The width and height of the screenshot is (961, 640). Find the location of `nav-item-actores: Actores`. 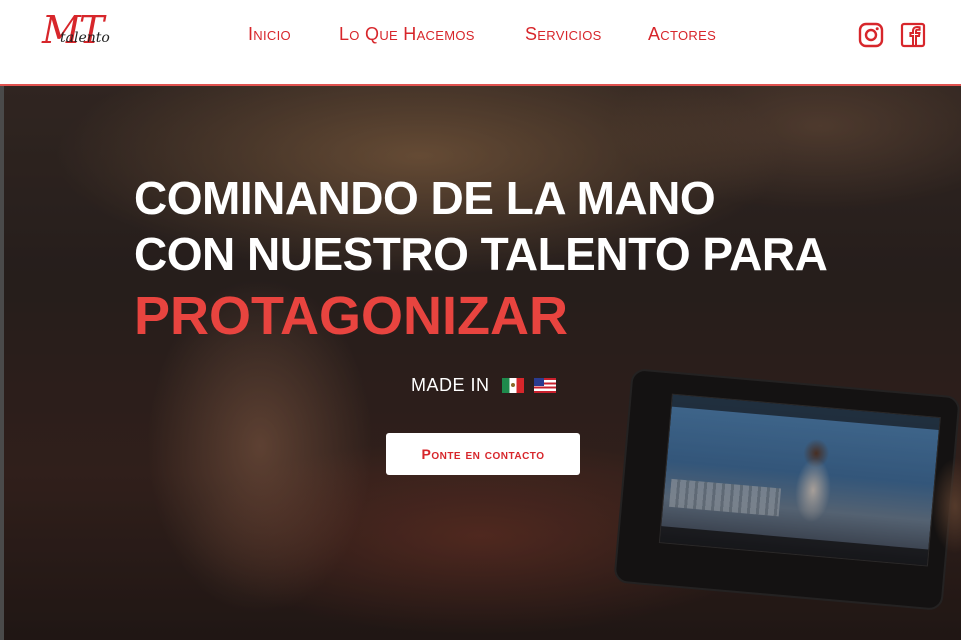

nav-item-actores: Actores is located at coordinates (682, 34).